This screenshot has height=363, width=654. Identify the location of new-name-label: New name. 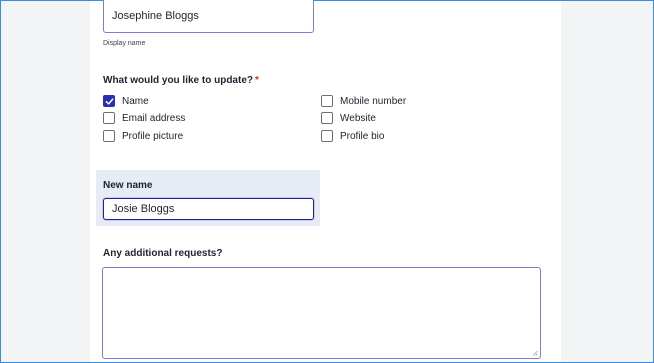
(128, 185).